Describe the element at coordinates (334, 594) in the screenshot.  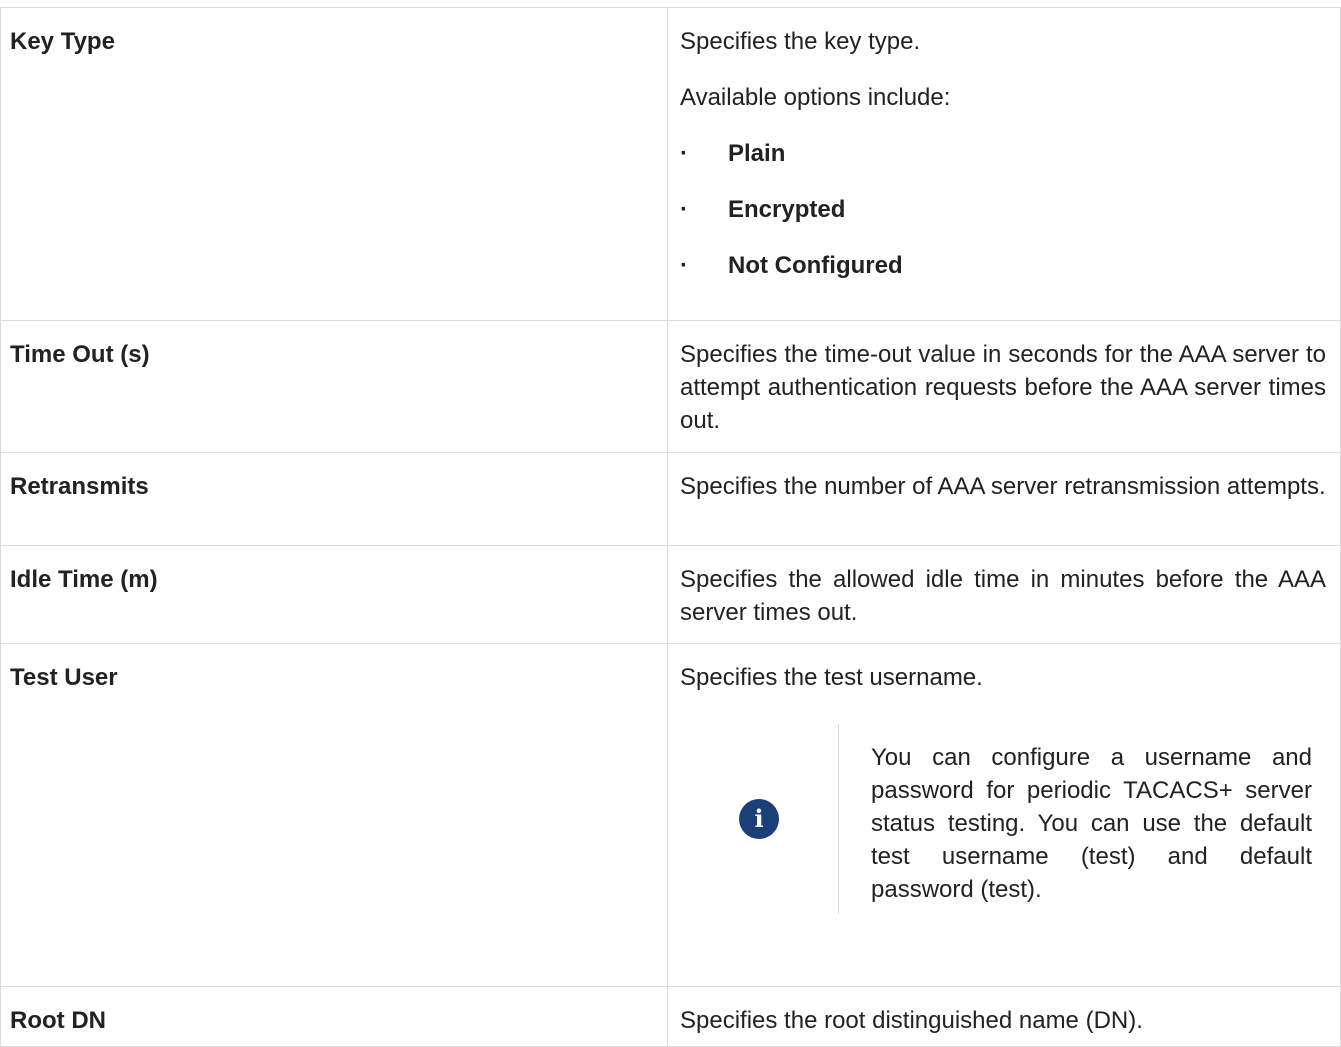
I see `param-name: Idle Time (m)` at that location.